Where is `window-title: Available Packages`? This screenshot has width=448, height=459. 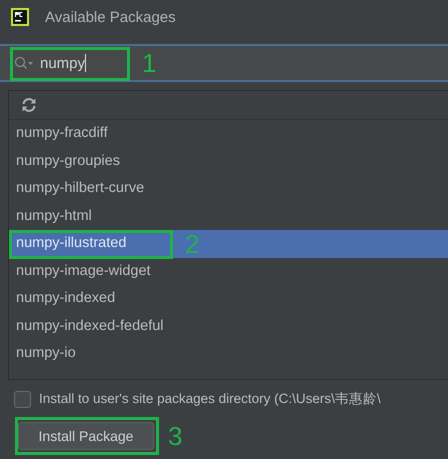 window-title: Available Packages is located at coordinates (110, 17).